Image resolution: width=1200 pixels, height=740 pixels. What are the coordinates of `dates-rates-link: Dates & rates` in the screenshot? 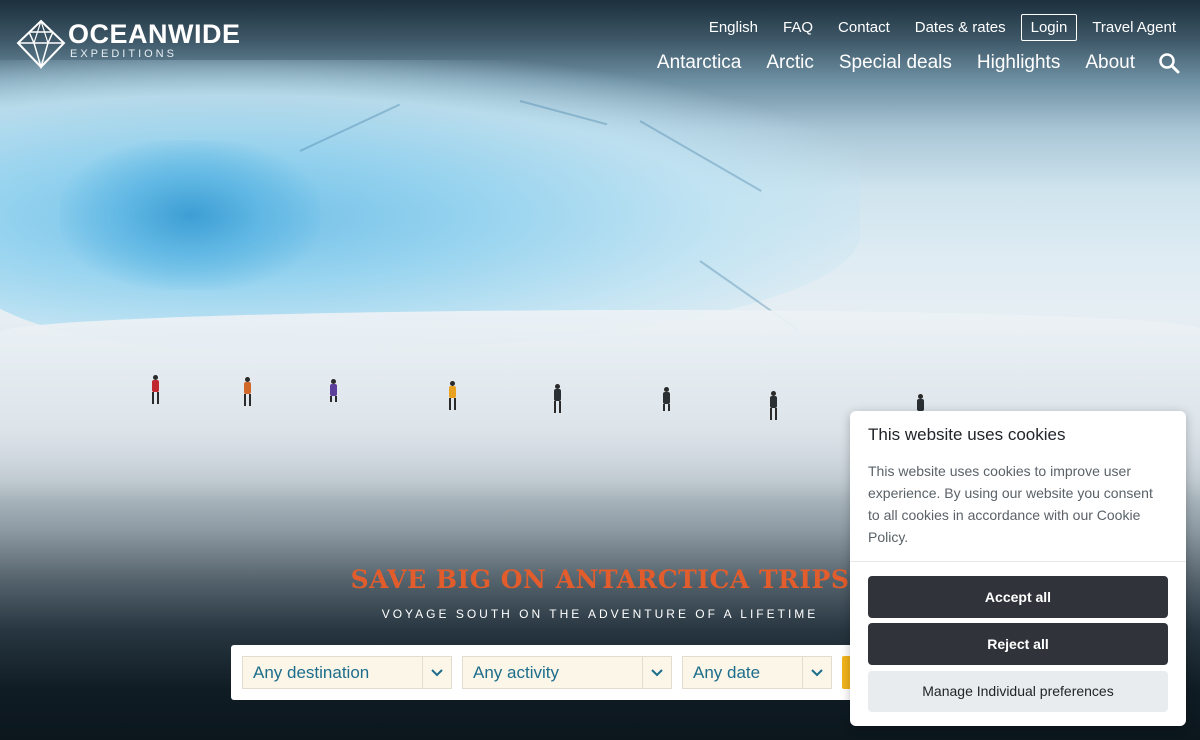 It's located at (960, 27).